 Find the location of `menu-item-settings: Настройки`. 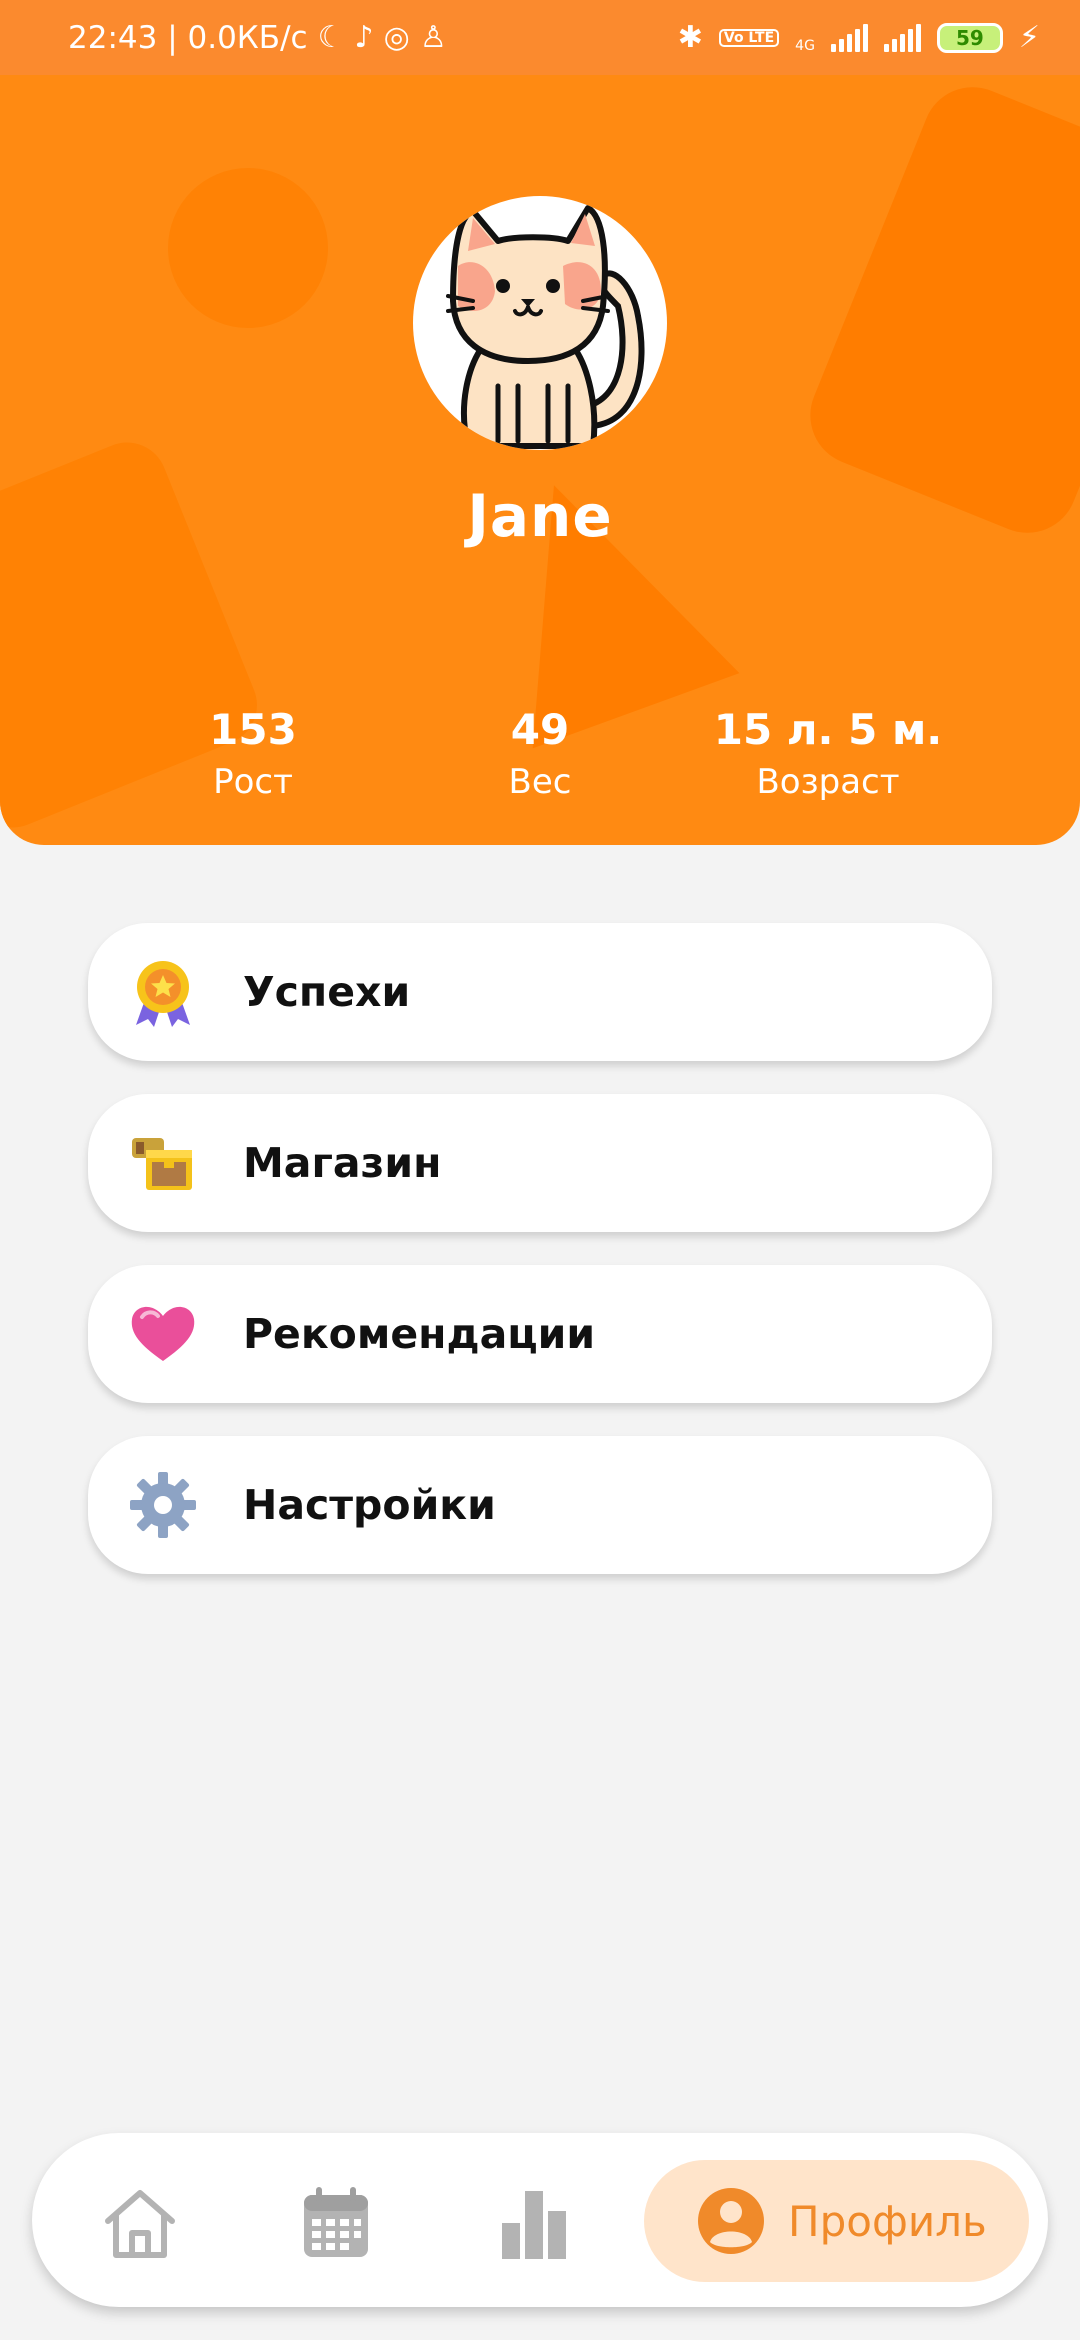

menu-item-settings: Настройки is located at coordinates (540, 1505).